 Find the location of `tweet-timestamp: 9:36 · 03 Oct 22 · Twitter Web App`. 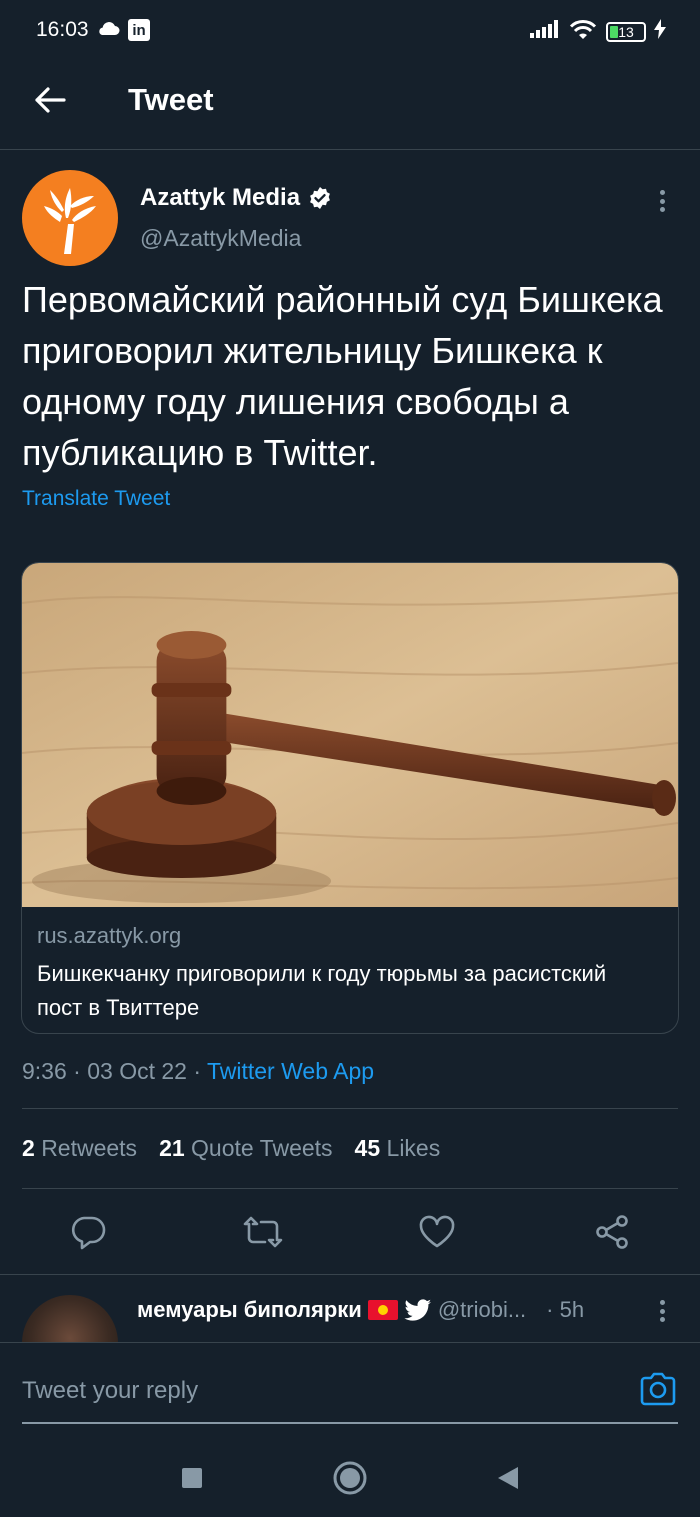

tweet-timestamp: 9:36 · 03 Oct 22 · Twitter Web App is located at coordinates (198, 1071).